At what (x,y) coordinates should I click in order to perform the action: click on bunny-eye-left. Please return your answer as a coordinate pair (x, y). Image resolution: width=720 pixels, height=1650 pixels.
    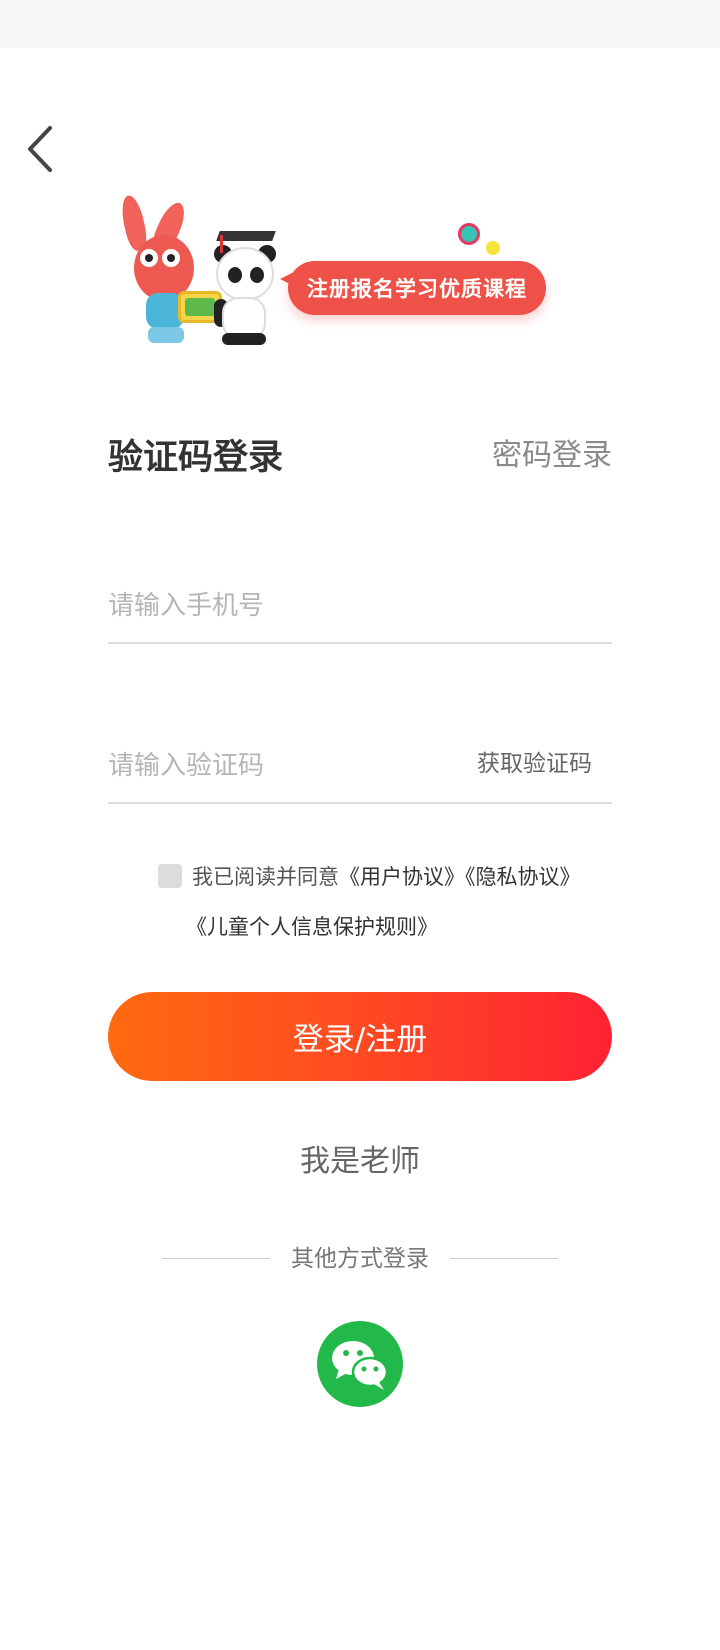
    Looking at the image, I should click on (149, 258).